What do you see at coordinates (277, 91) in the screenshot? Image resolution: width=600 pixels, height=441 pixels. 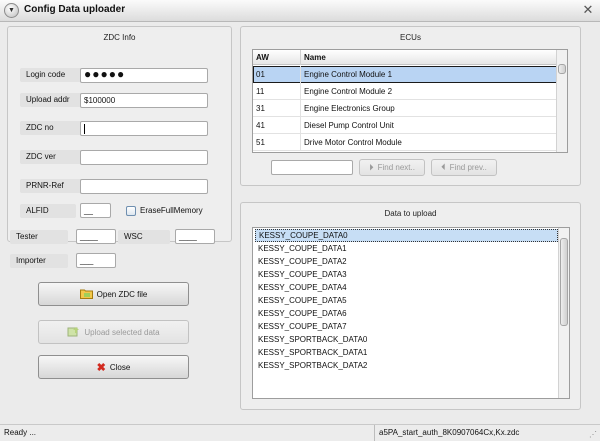 I see `cell-aw: 11` at bounding box center [277, 91].